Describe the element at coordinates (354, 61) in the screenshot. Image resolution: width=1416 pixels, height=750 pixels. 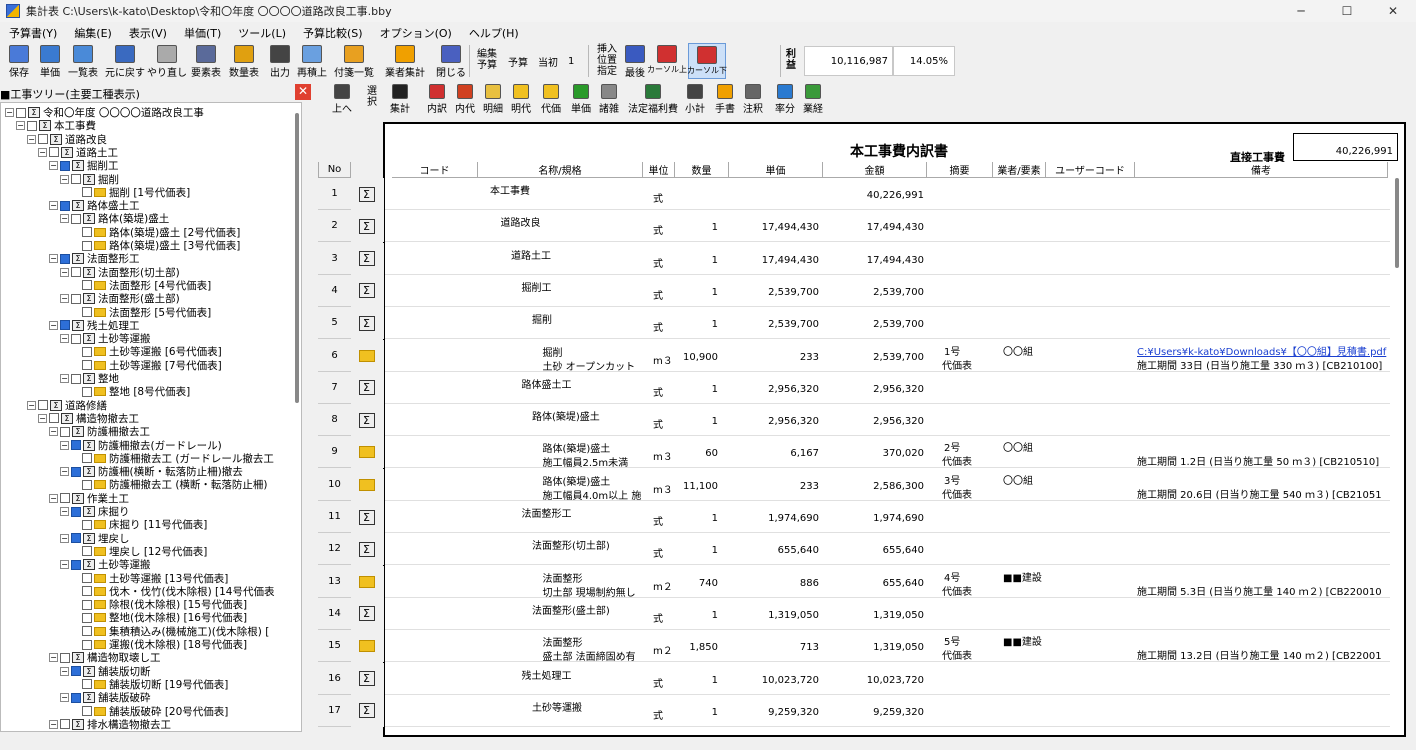
I see `sticky-list-button: 付箋一覧` at that location.